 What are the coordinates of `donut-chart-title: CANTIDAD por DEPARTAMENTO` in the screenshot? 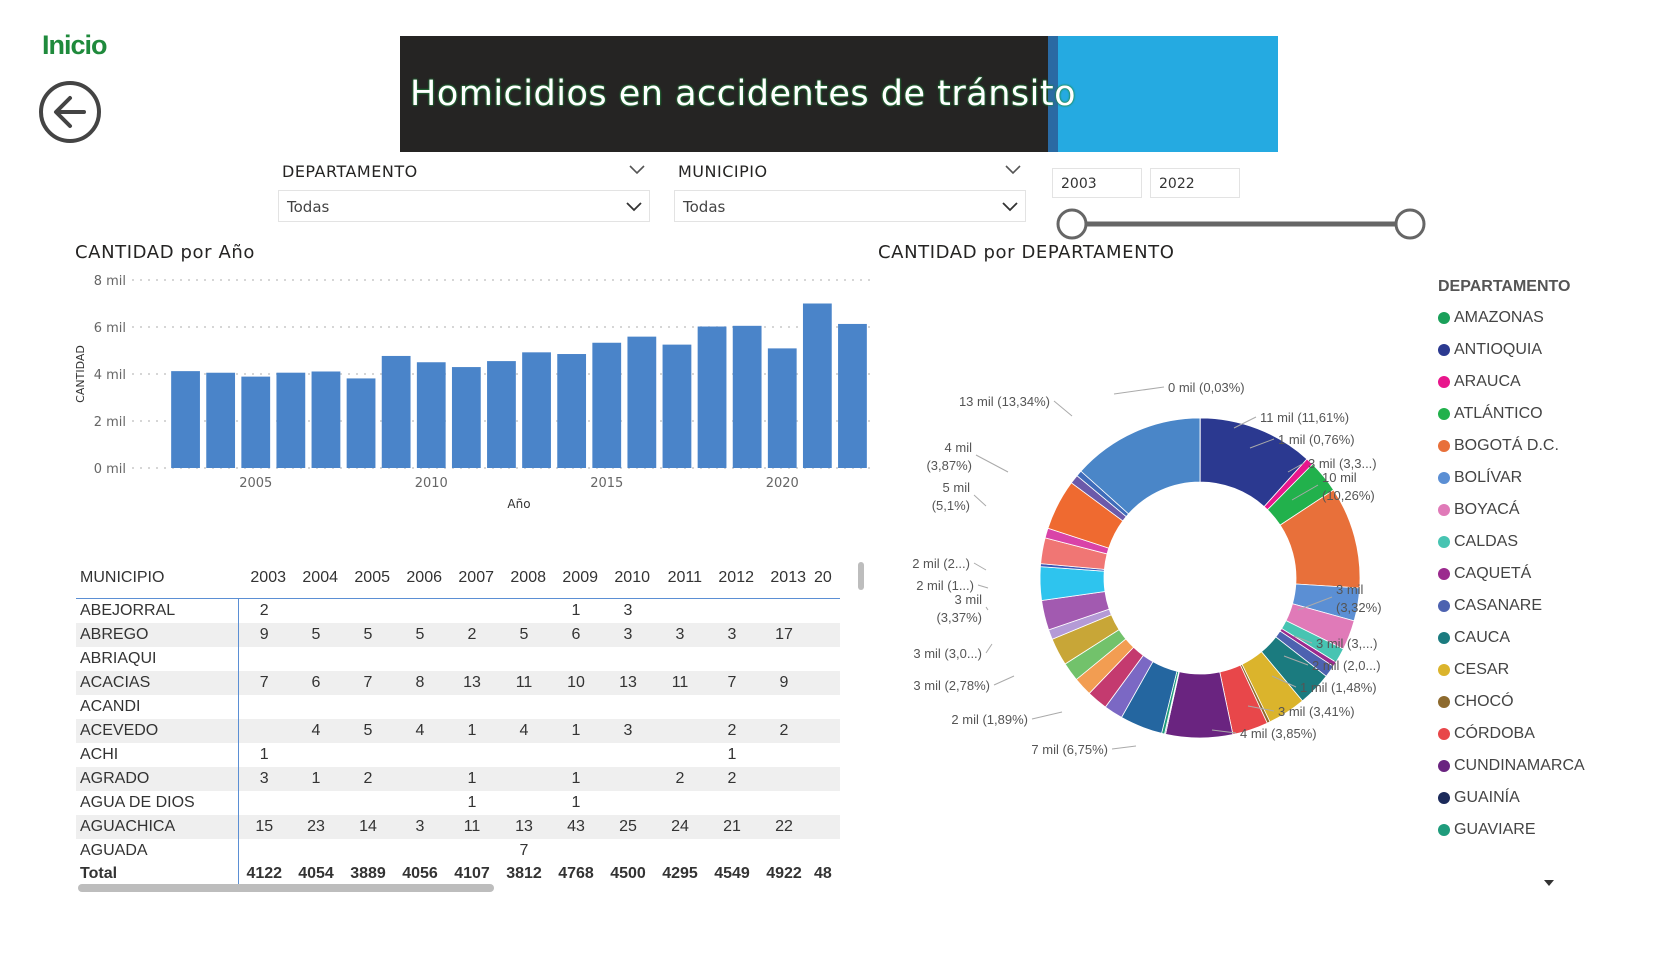 It's located at (1026, 252).